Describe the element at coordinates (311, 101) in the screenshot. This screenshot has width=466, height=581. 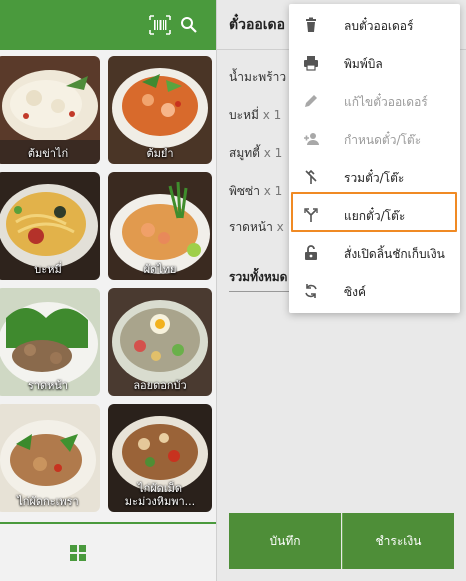
I see `pencil-icon` at that location.